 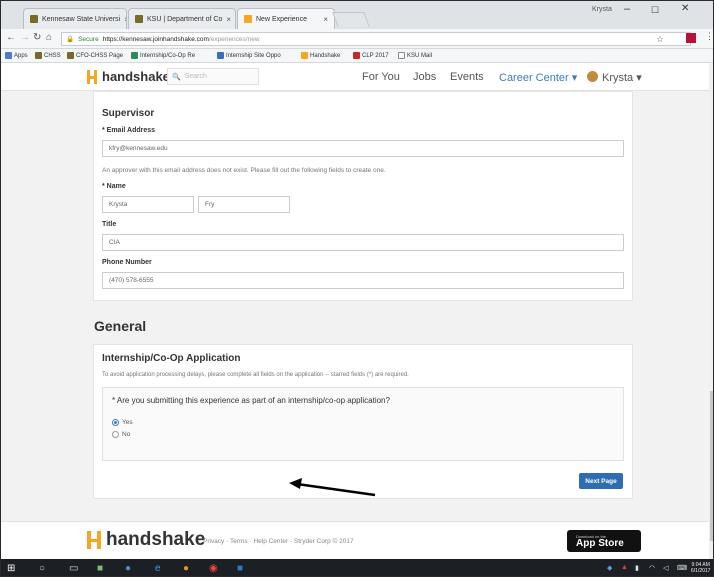 I want to click on tab-label: KSU | Department of Co, so click(x=185, y=19).